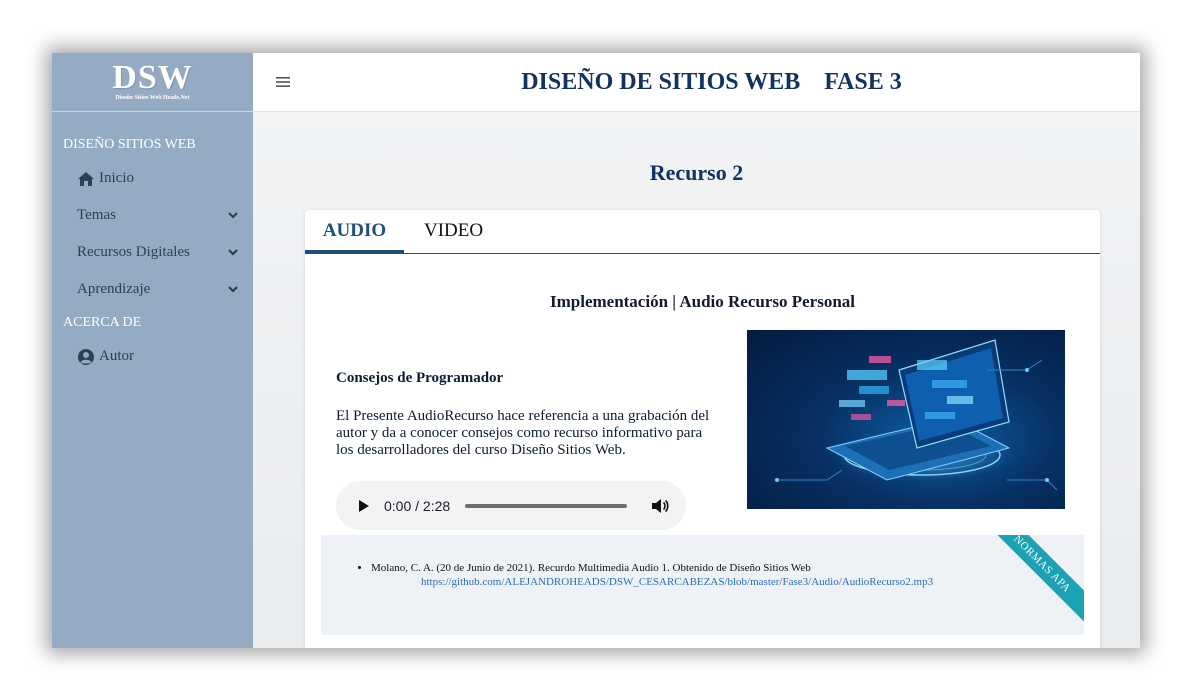 The image size is (1192, 700). What do you see at coordinates (102, 322) in the screenshot?
I see `sidebar-section-acerca: ACERCA DE` at bounding box center [102, 322].